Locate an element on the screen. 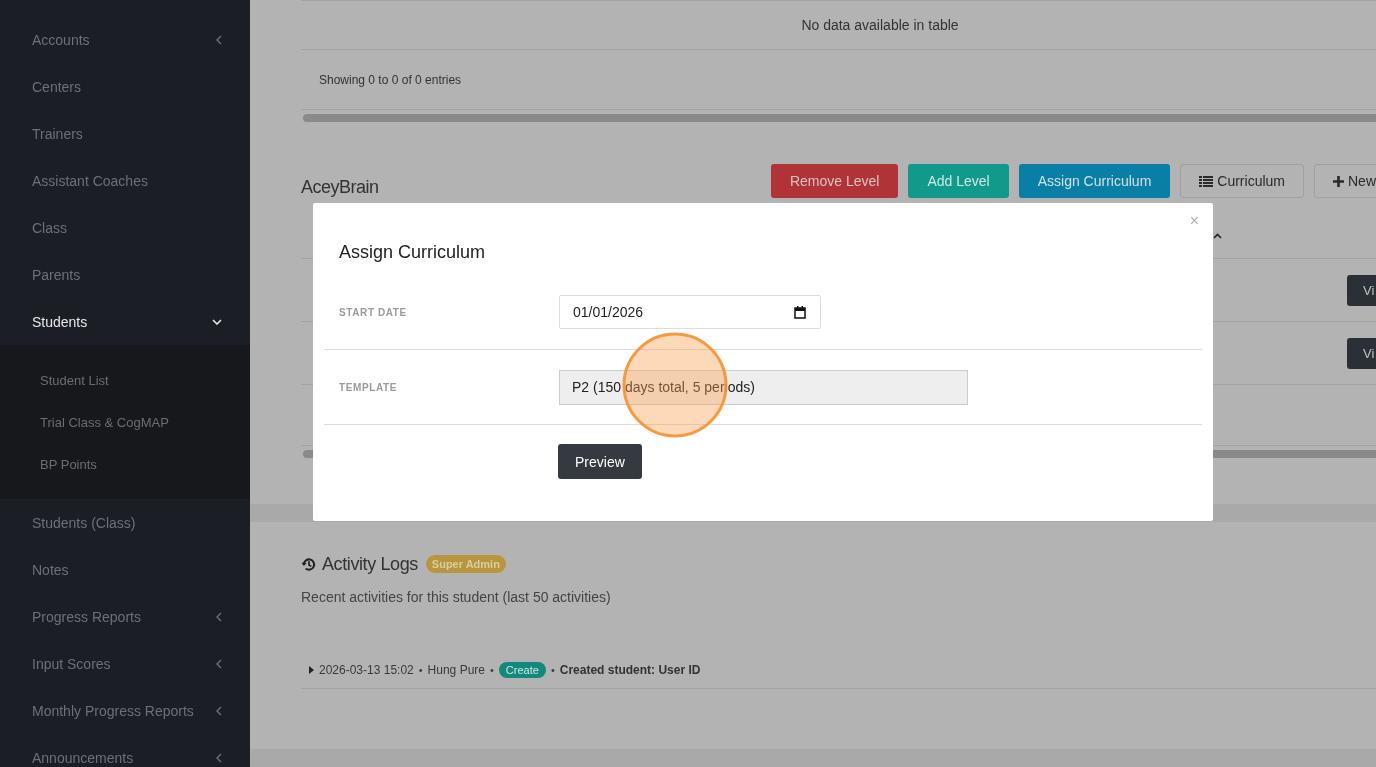 The width and height of the screenshot is (1376, 767). calendar-icon is located at coordinates (800, 312).